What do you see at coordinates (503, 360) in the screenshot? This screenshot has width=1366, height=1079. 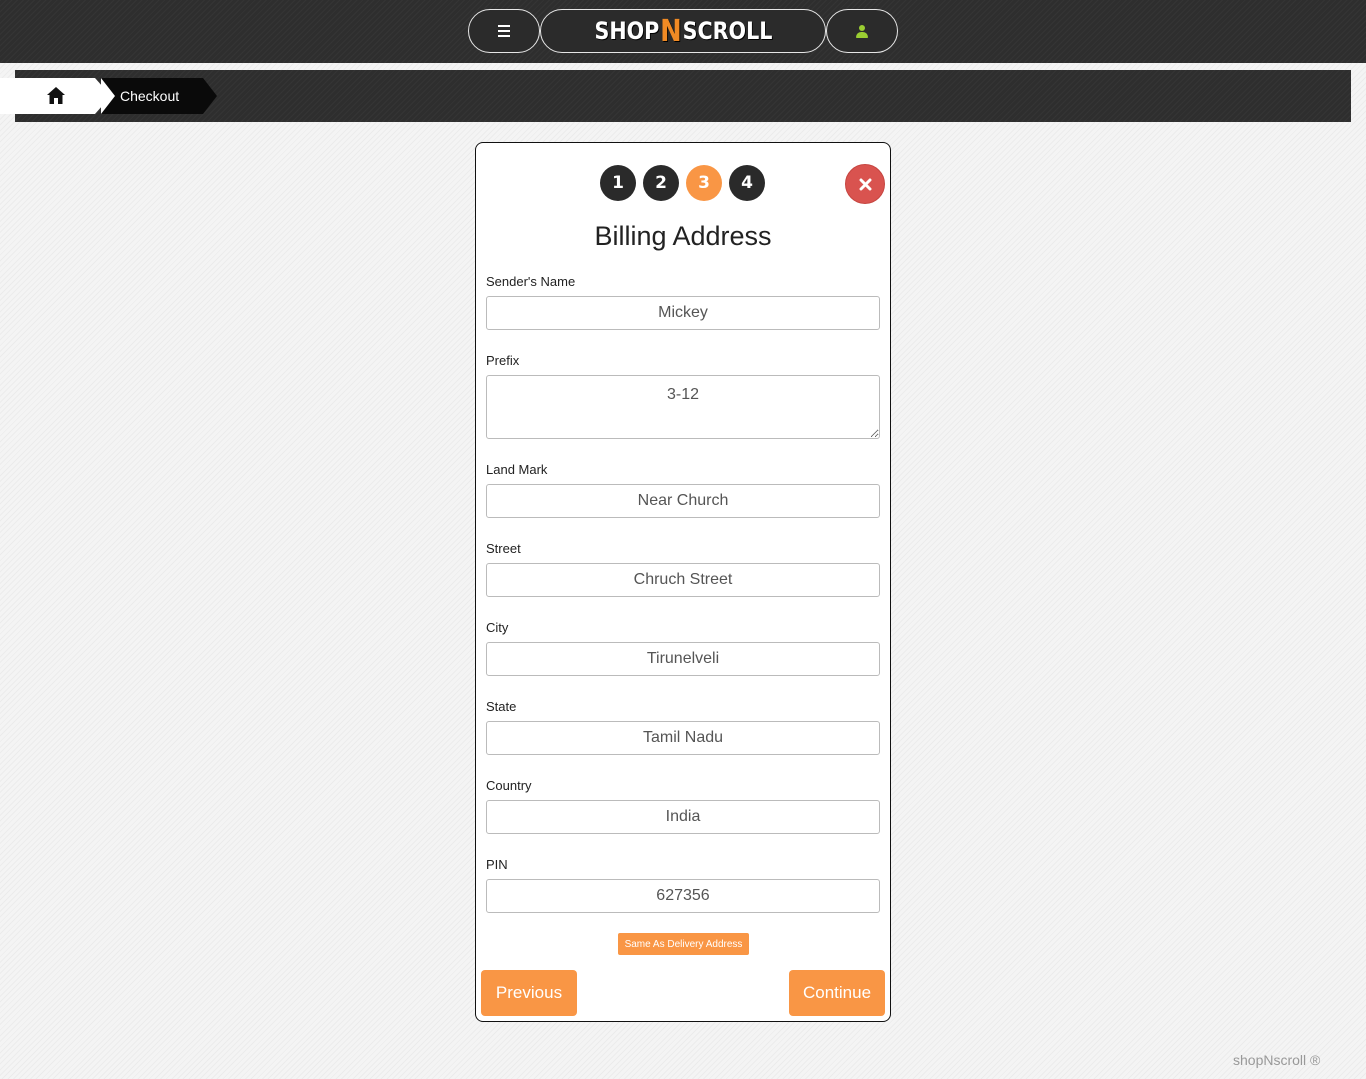 I see `prefix-label: Prefix` at bounding box center [503, 360].